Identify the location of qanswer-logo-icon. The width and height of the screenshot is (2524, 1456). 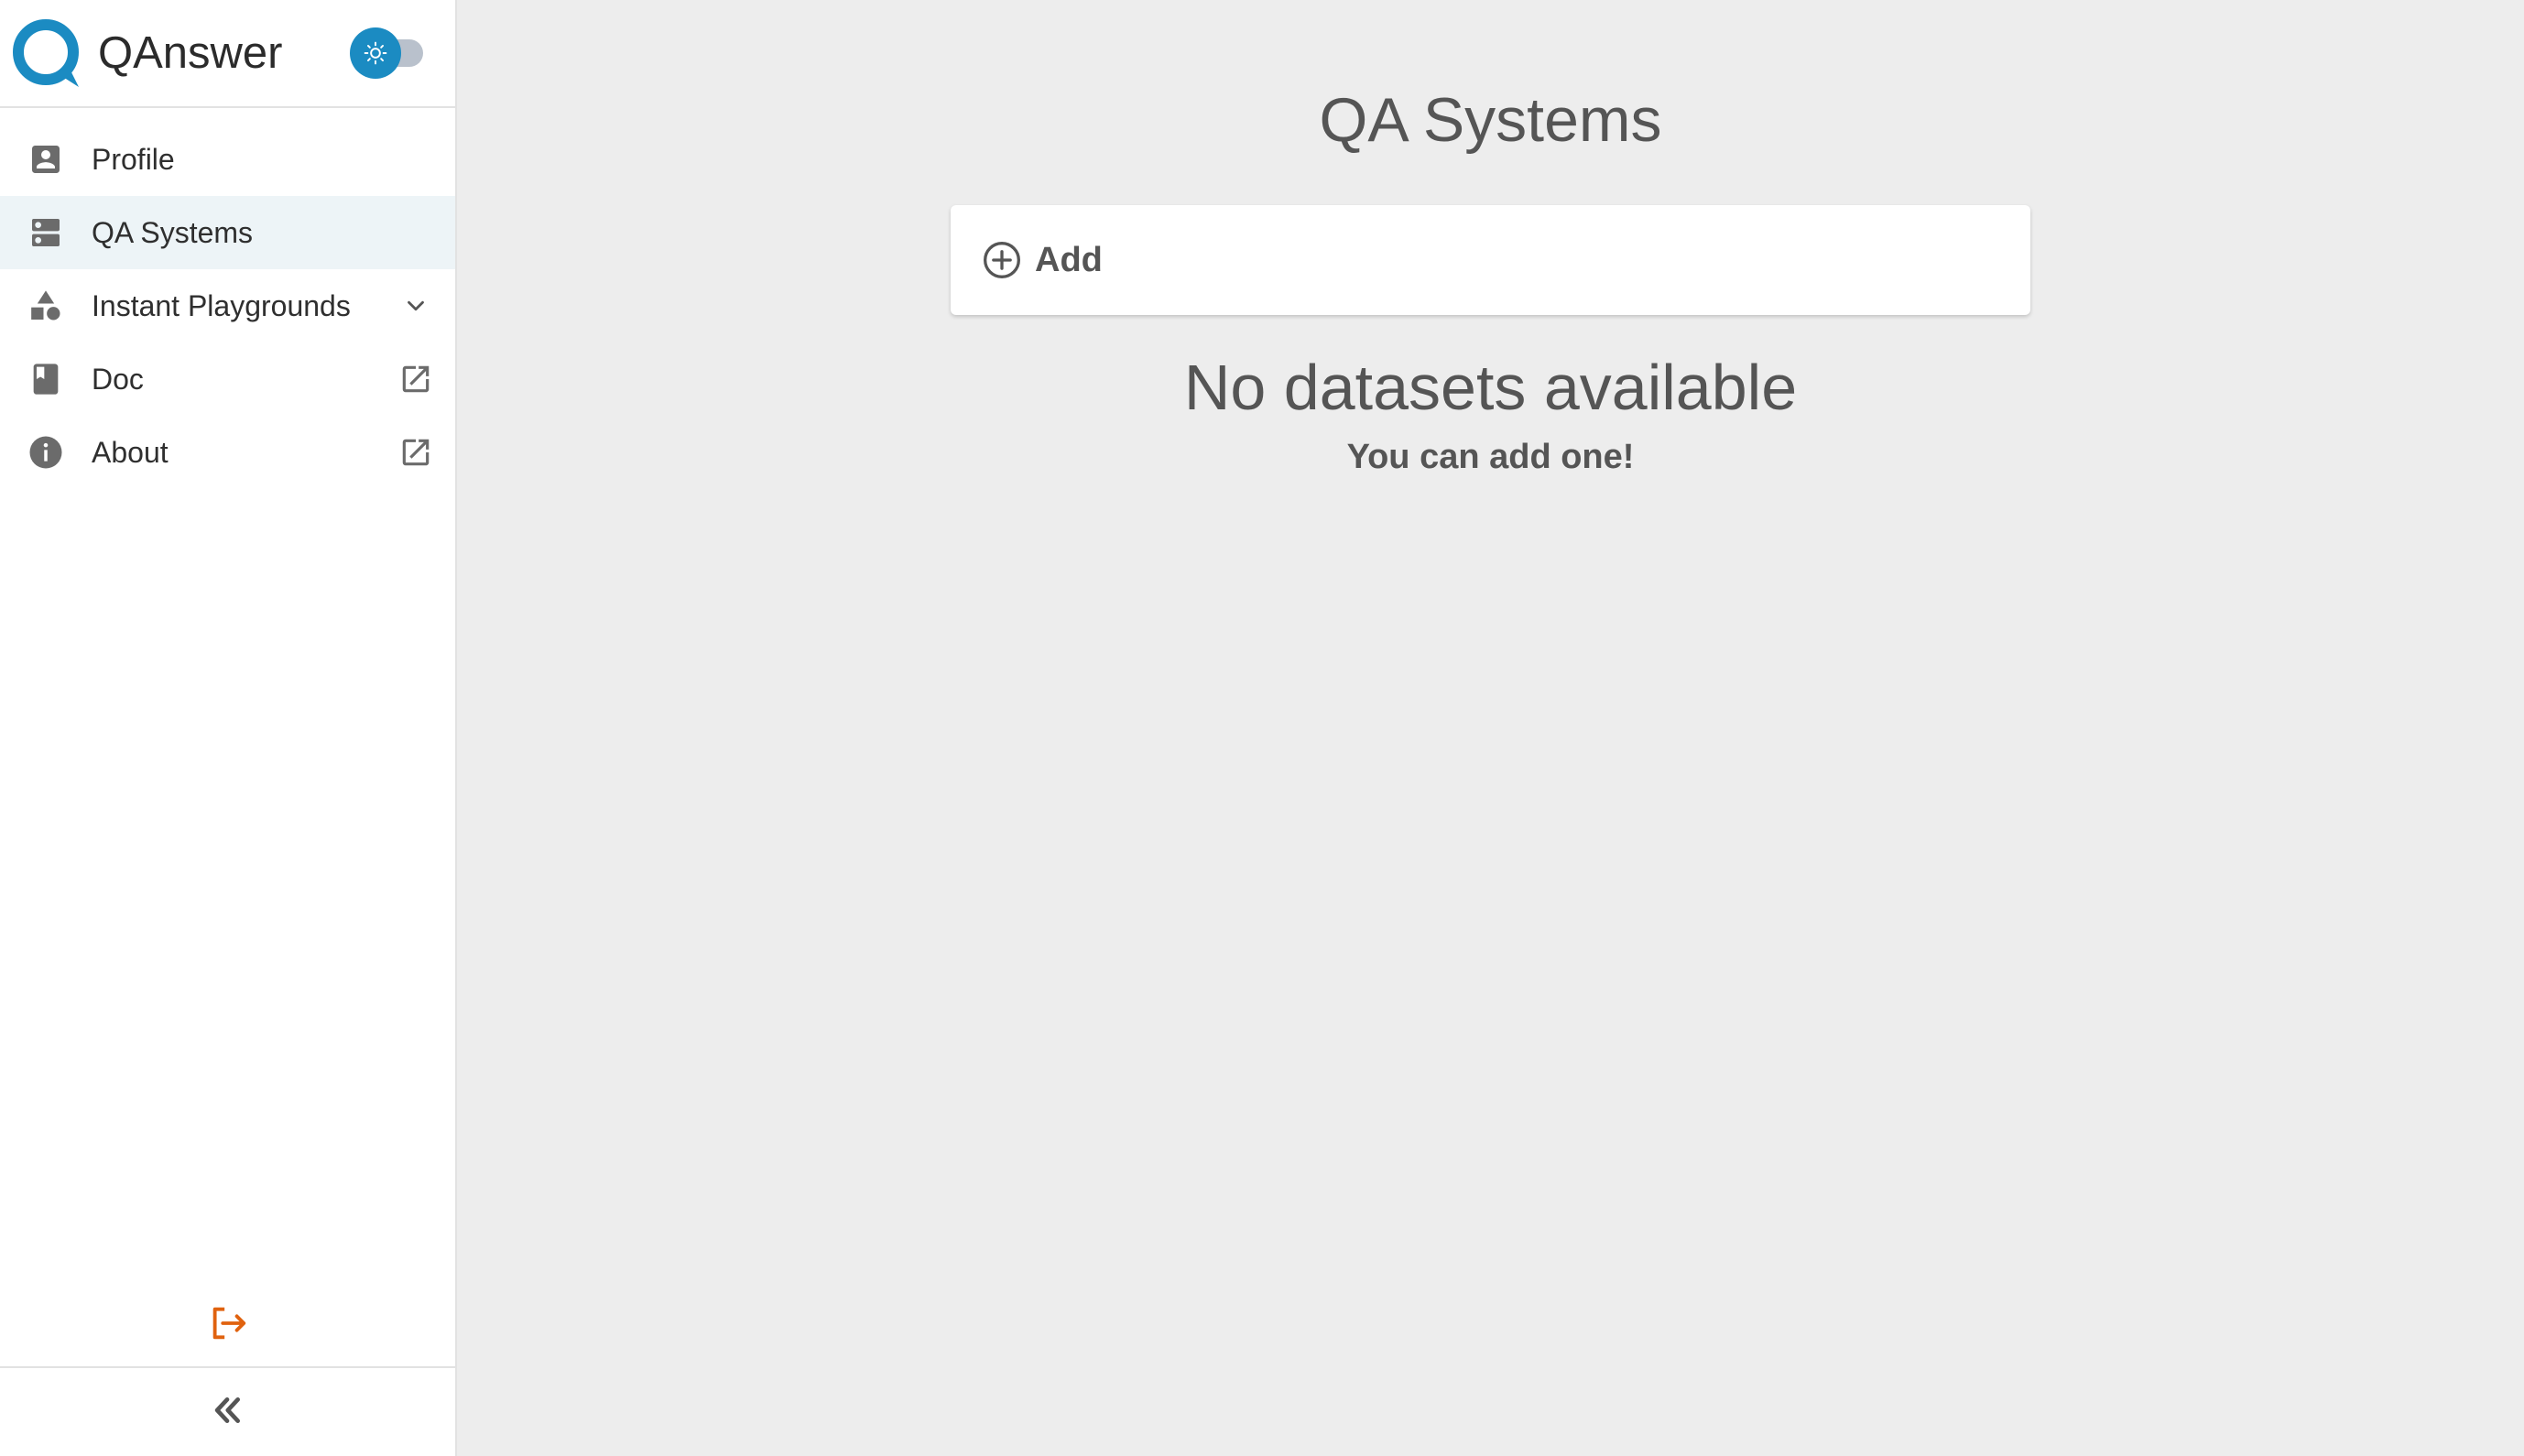
(46, 53).